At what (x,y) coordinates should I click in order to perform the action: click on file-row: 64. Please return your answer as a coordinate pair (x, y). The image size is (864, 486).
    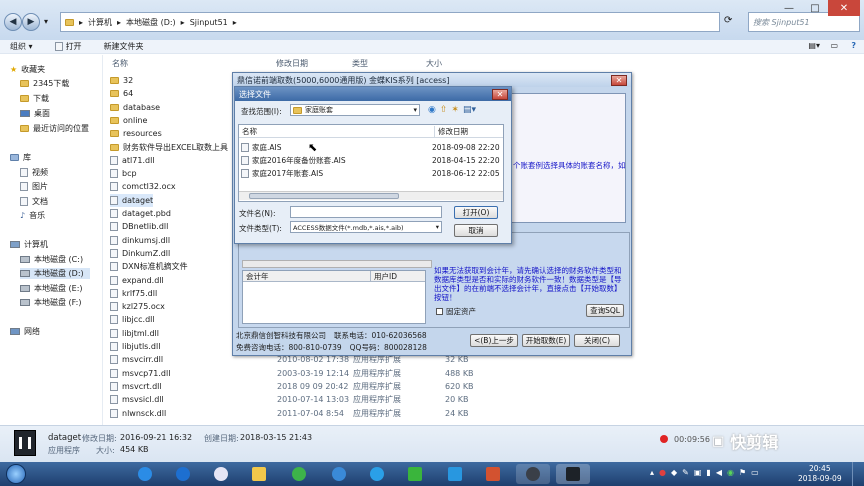
    Looking at the image, I should click on (121, 93).